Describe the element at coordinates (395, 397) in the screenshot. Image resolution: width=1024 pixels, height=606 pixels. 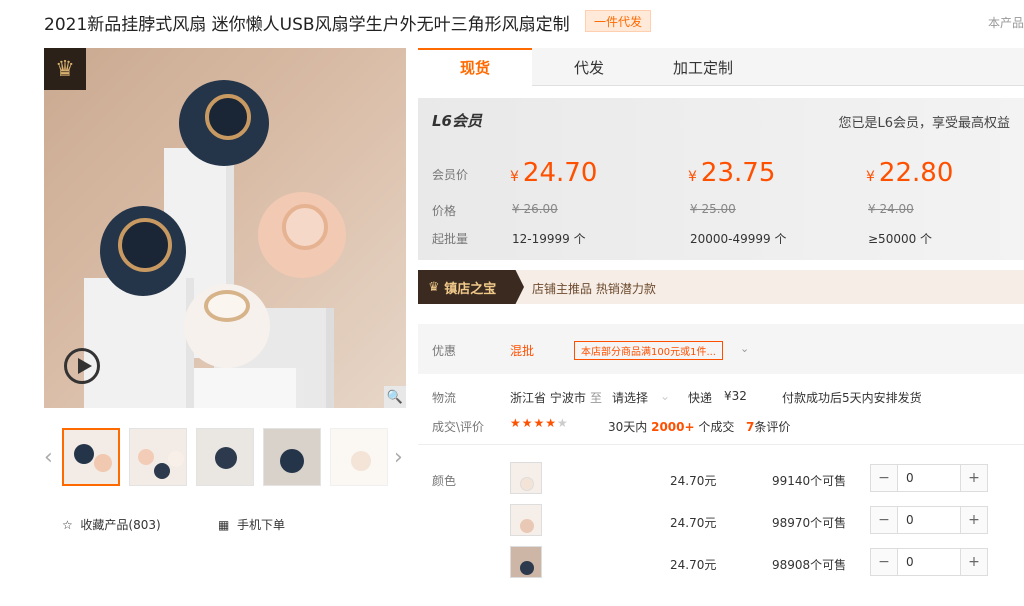
I see `magnifier-icon: 🔍` at that location.